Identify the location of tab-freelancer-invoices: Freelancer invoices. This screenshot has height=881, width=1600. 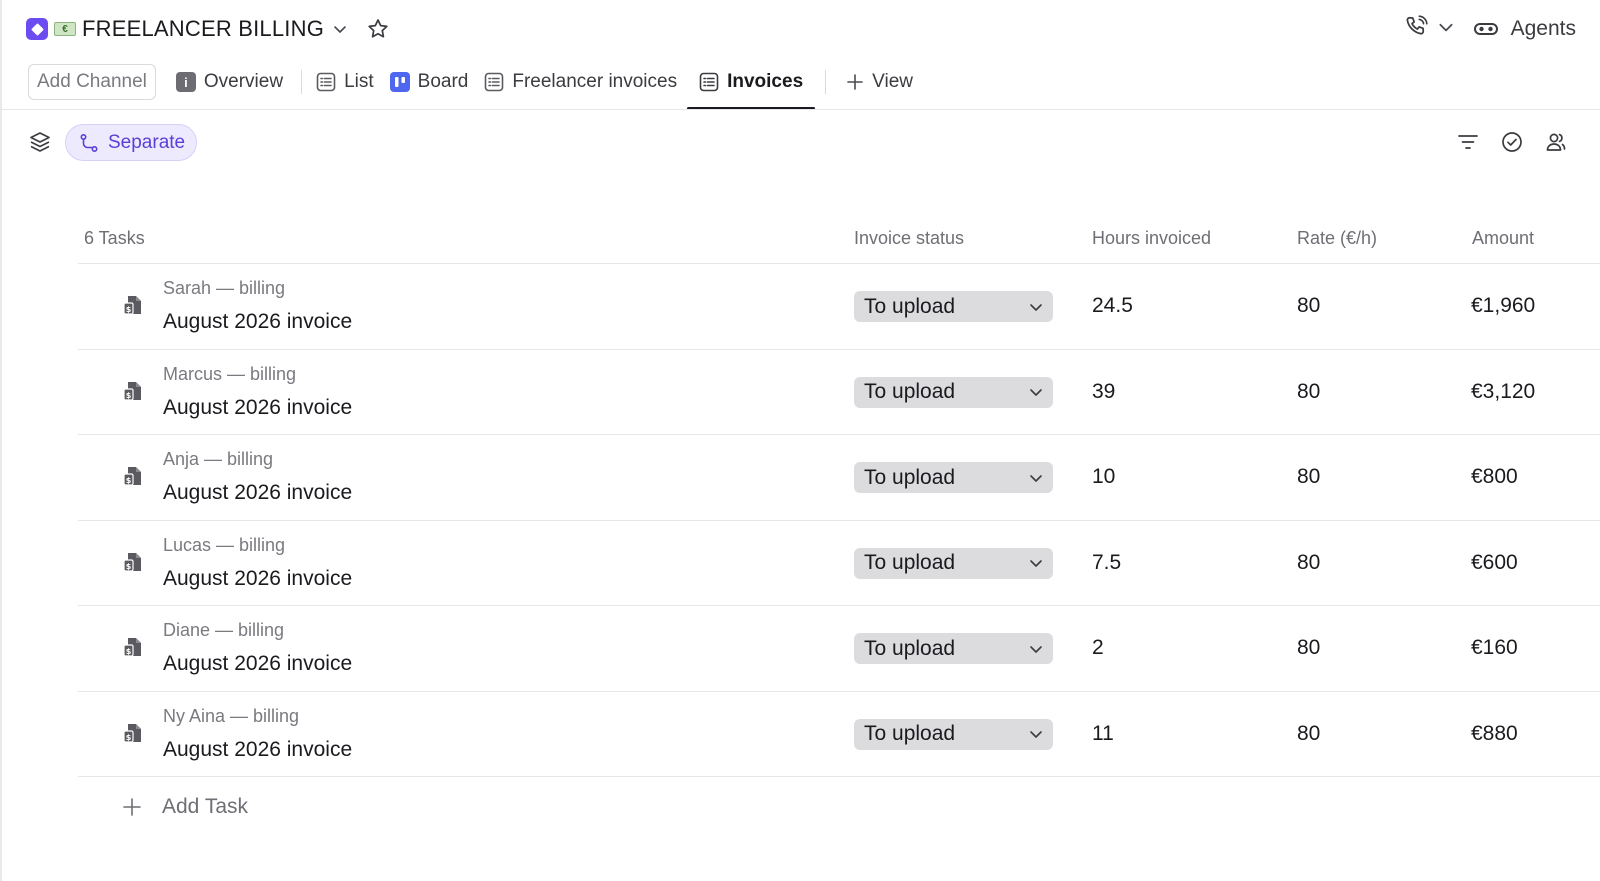
(580, 82).